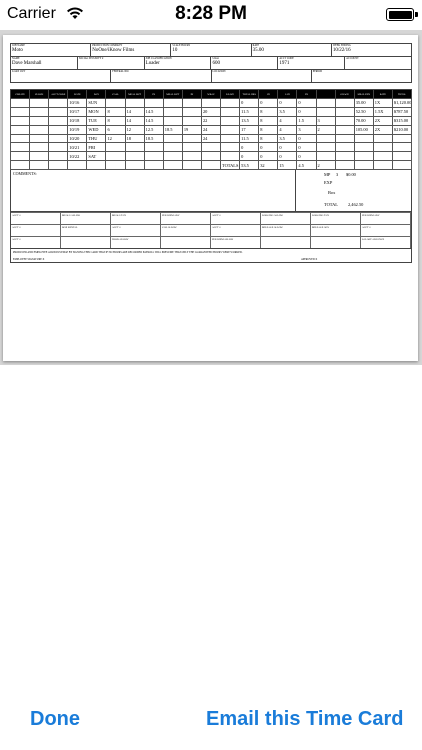 The height and width of the screenshot is (750, 422). Describe the element at coordinates (230, 165) in the screenshot. I see `totals-label: TOTALS` at that location.